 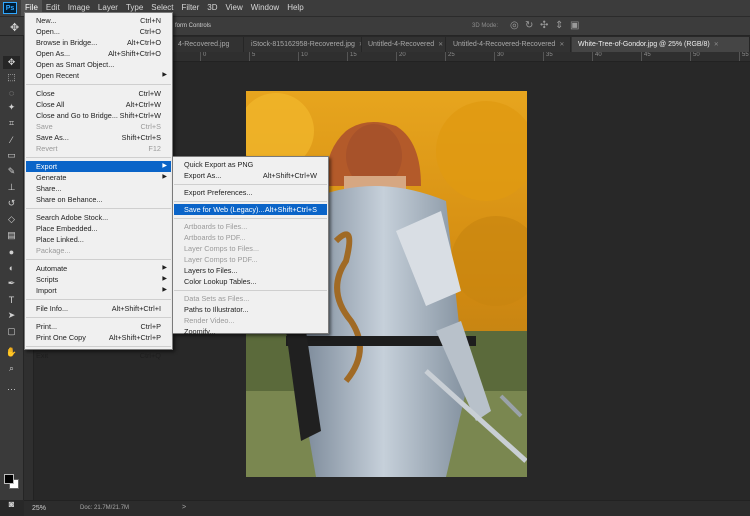 What do you see at coordinates (11, 315) in the screenshot?
I see `path-selection-tool-icon: ➤` at bounding box center [11, 315].